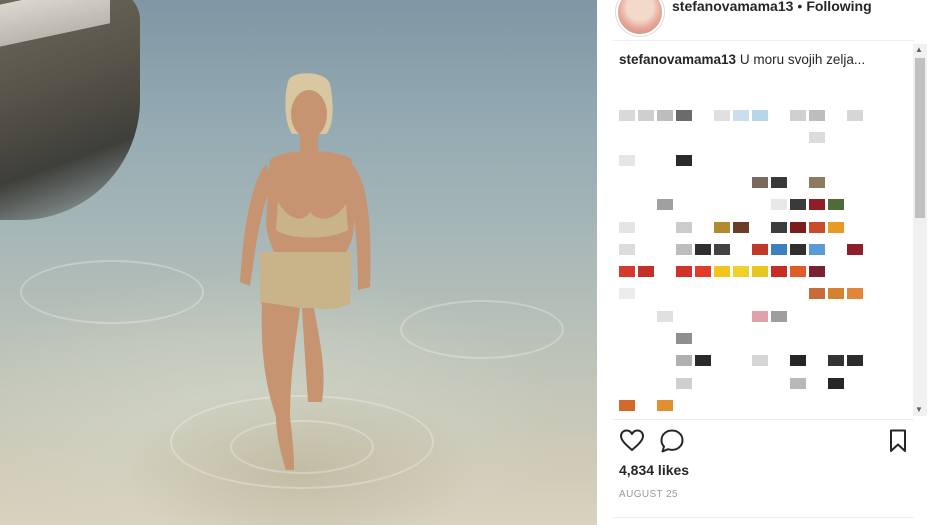  What do you see at coordinates (632, 441) in the screenshot?
I see `heart-icon` at bounding box center [632, 441].